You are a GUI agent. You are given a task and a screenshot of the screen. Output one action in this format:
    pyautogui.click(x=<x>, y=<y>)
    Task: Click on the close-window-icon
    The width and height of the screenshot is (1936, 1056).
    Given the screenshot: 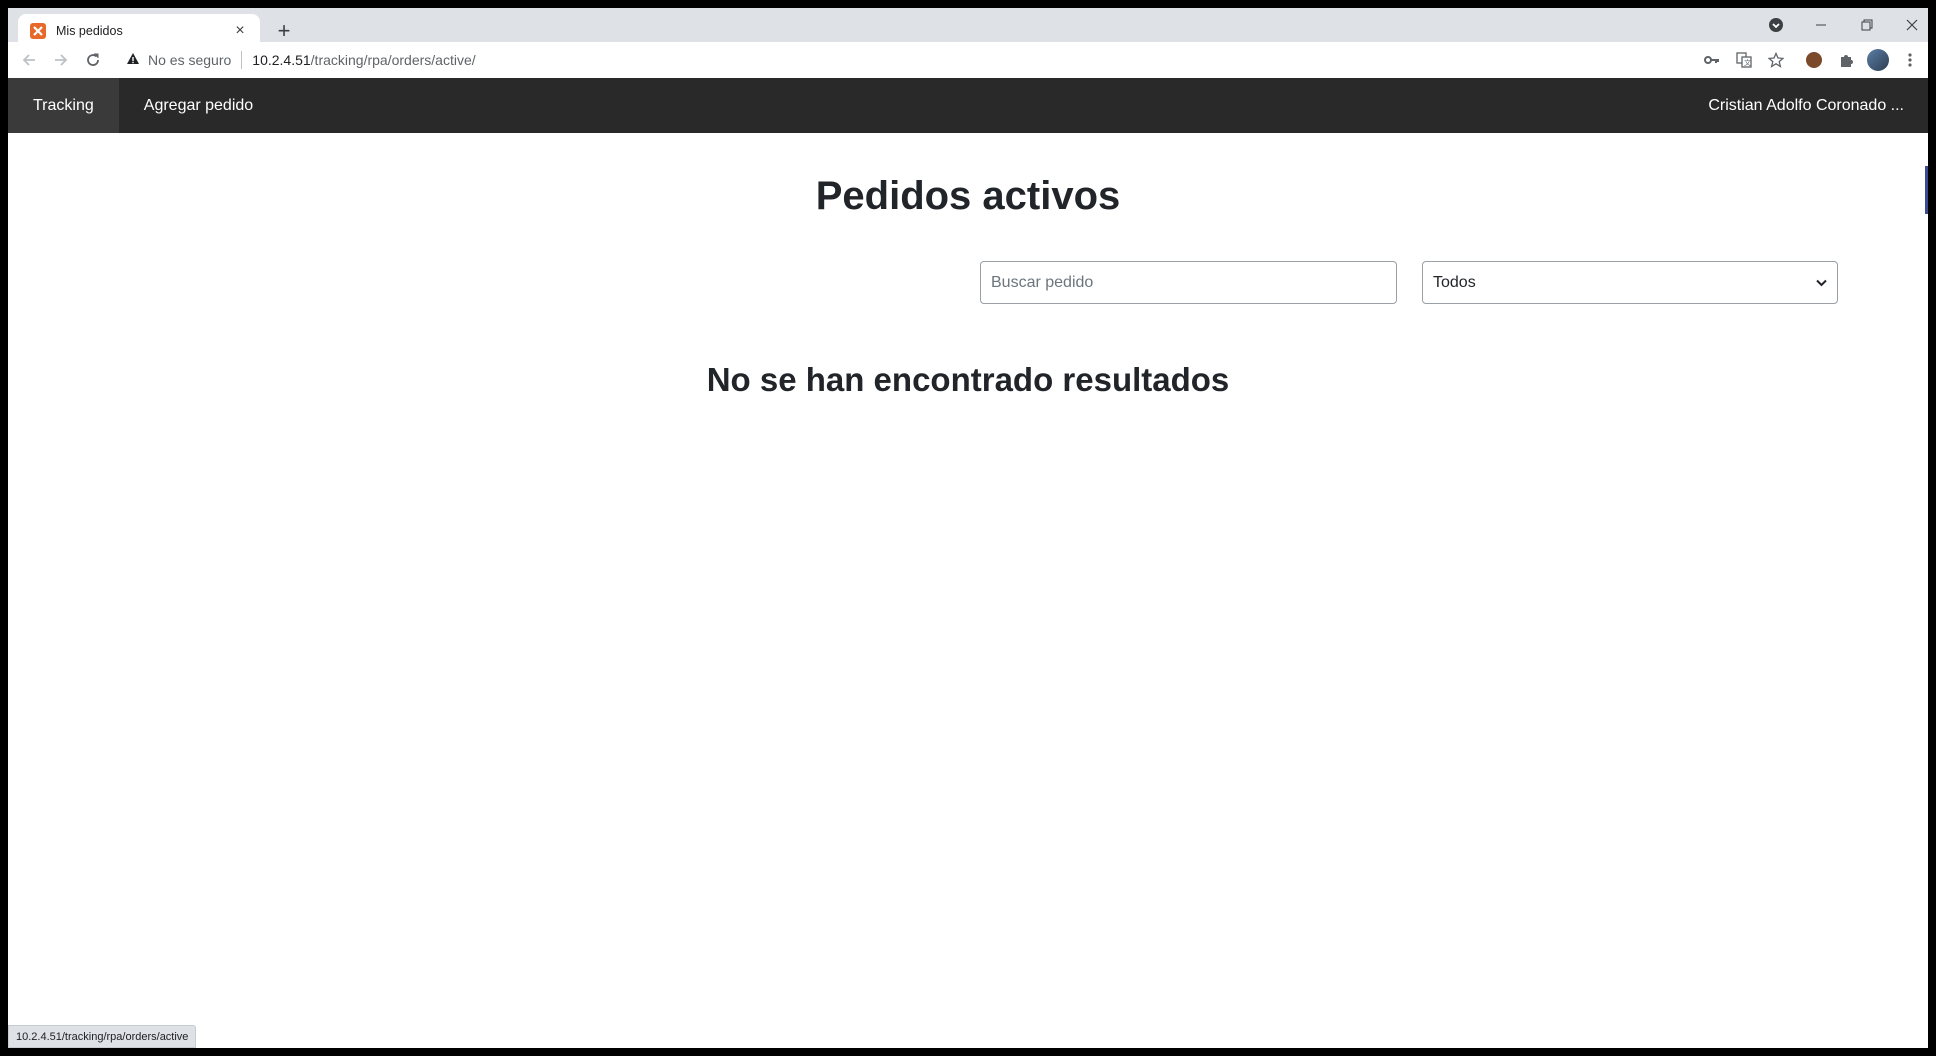 What is the action you would take?
    pyautogui.click(x=1912, y=25)
    